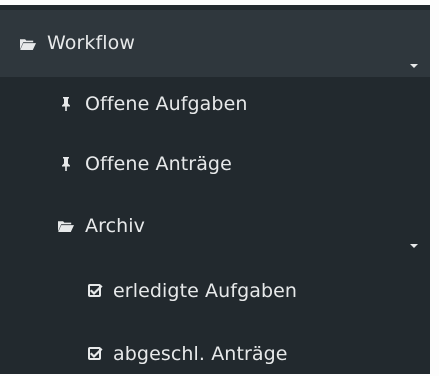  Describe the element at coordinates (115, 225) in the screenshot. I see `sidebar-item-label: Archiv` at that location.